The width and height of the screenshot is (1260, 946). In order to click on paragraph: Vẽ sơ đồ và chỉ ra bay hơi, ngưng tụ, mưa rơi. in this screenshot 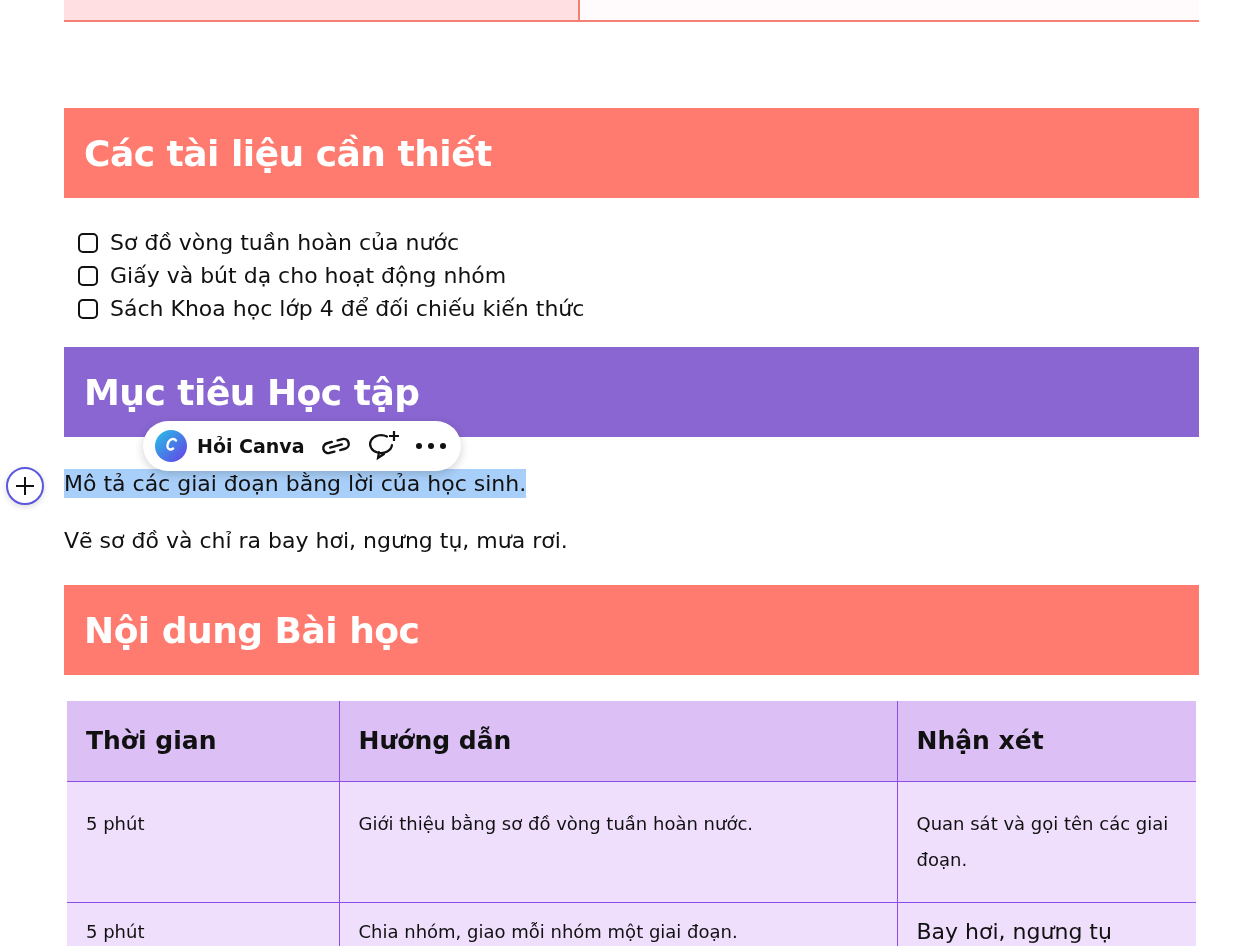, I will do `click(316, 541)`.